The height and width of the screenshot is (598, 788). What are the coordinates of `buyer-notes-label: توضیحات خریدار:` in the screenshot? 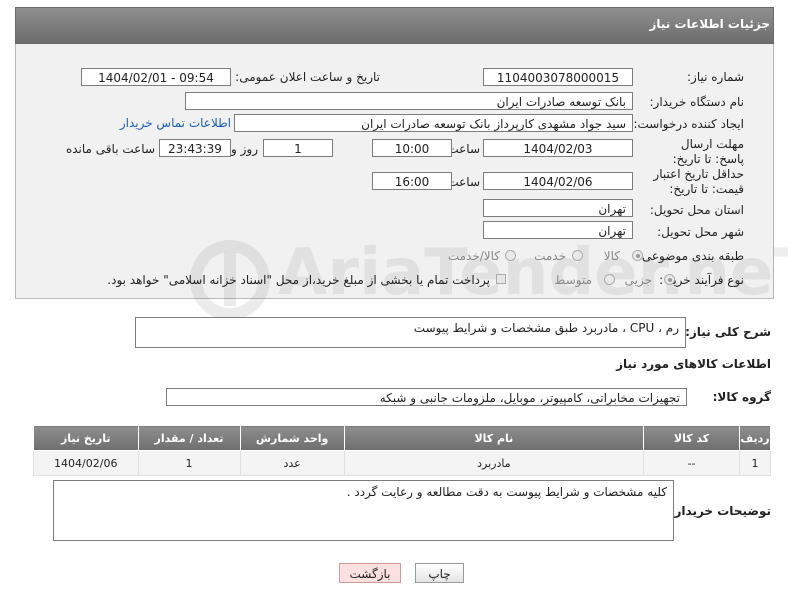 It's located at (720, 511).